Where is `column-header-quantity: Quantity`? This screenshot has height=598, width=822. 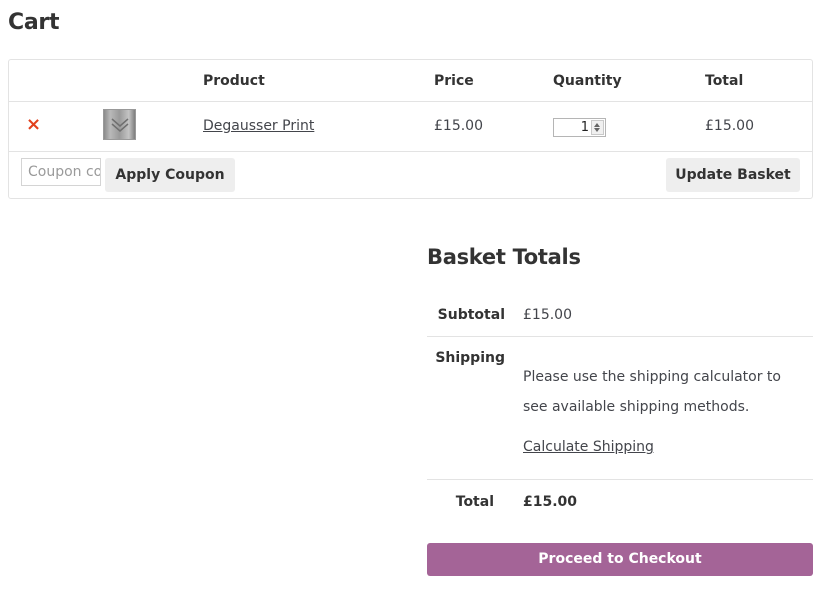 column-header-quantity: Quantity is located at coordinates (587, 81).